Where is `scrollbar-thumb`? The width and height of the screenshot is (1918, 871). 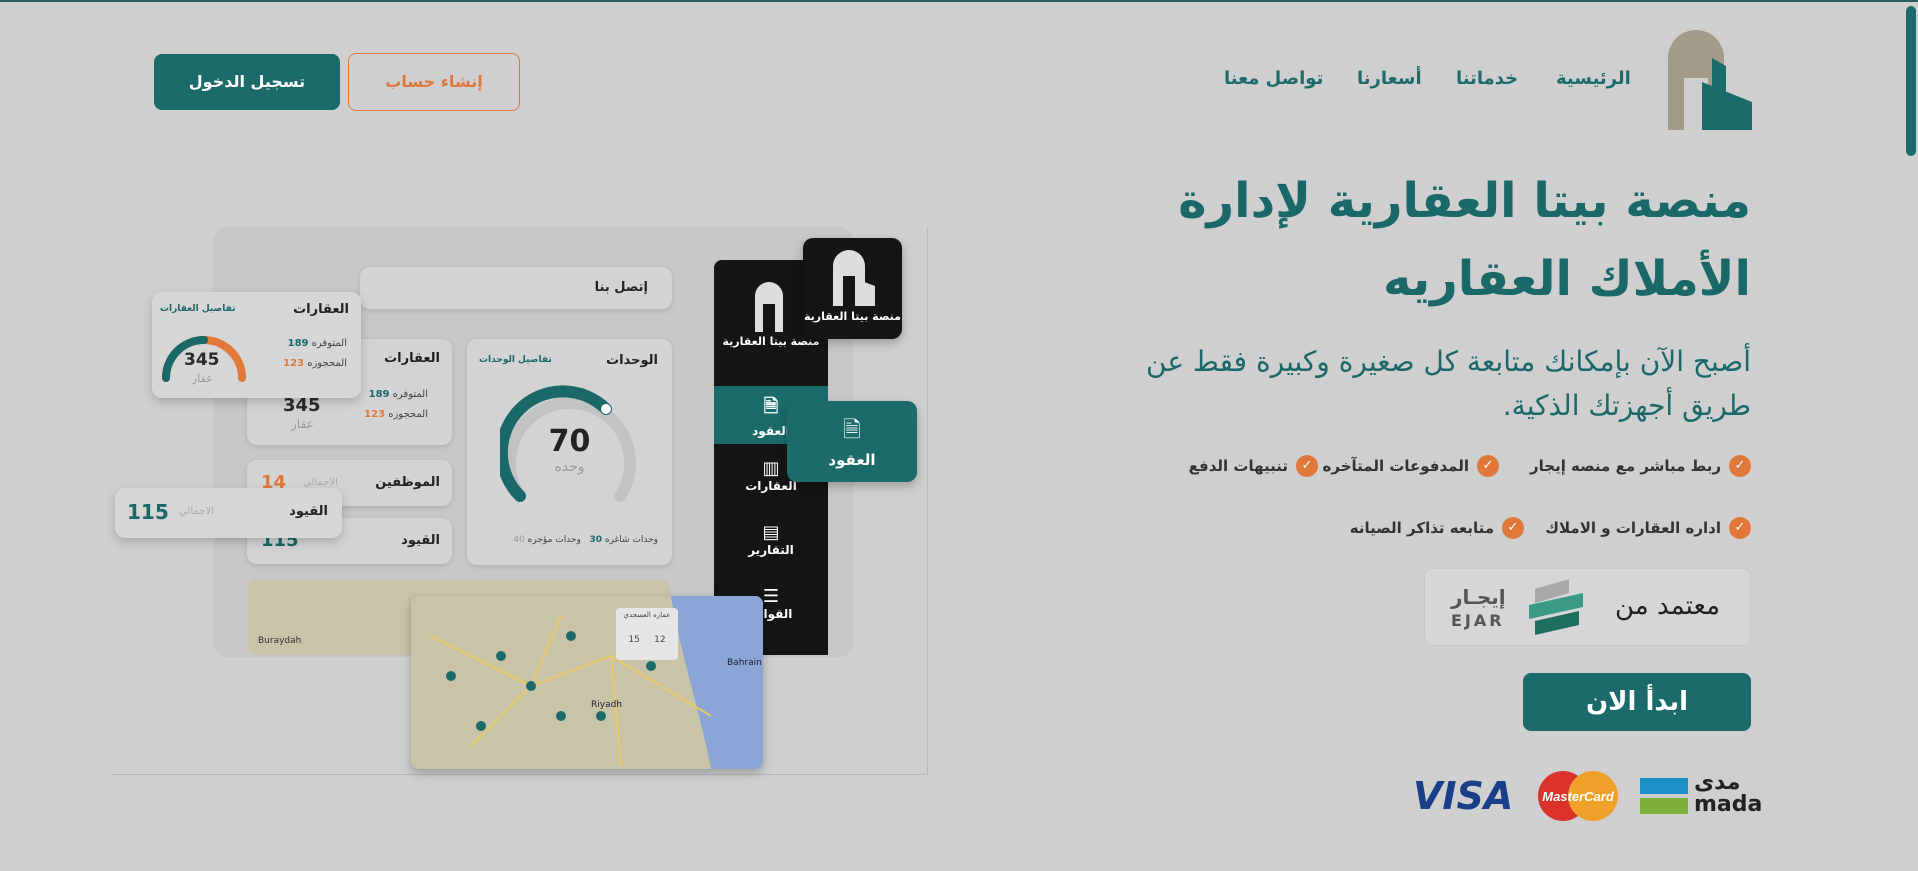 scrollbar-thumb is located at coordinates (1911, 81).